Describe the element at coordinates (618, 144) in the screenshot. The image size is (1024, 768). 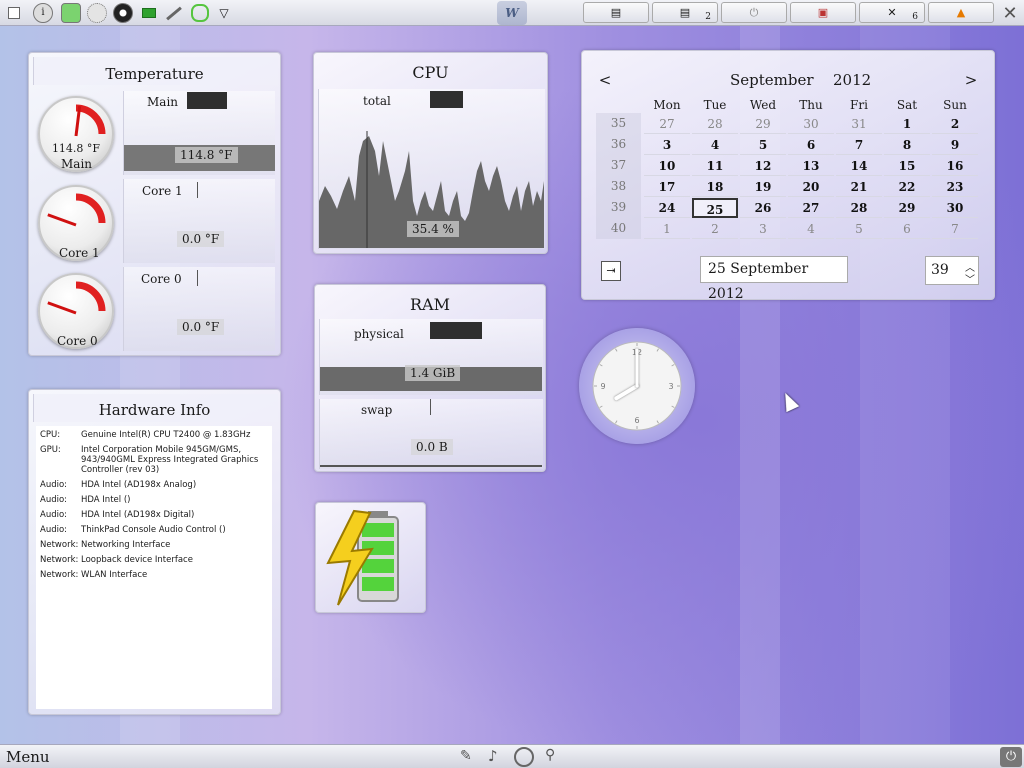
I see `week-number: 36` at that location.